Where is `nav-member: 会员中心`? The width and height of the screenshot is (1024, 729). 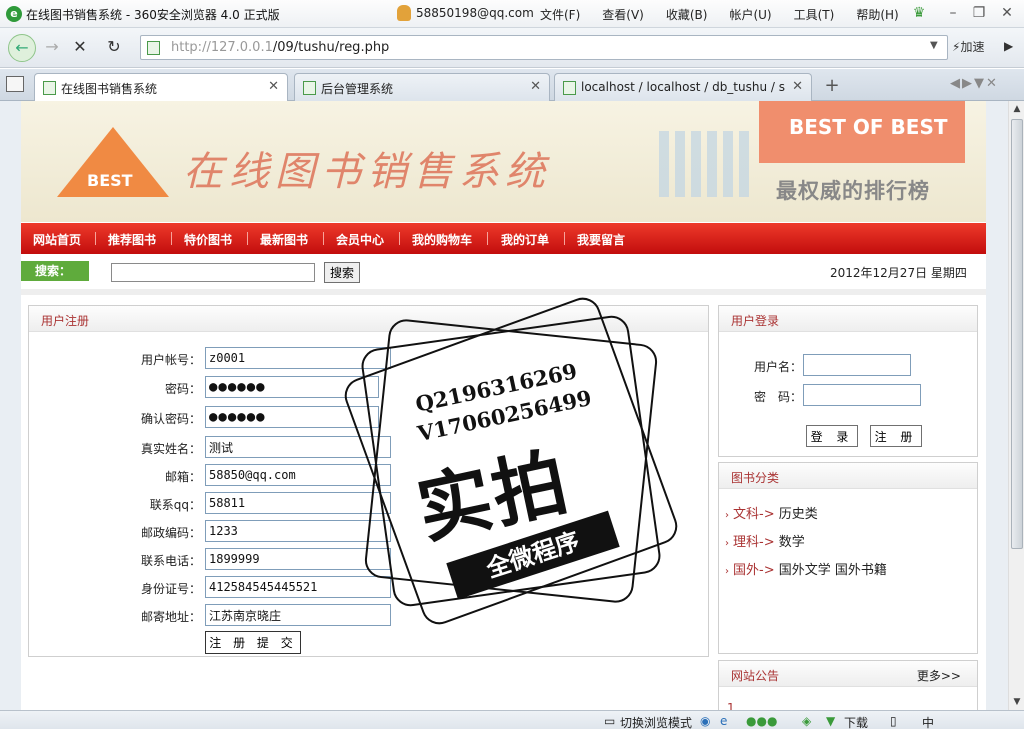
nav-member: 会员中心 is located at coordinates (360, 239).